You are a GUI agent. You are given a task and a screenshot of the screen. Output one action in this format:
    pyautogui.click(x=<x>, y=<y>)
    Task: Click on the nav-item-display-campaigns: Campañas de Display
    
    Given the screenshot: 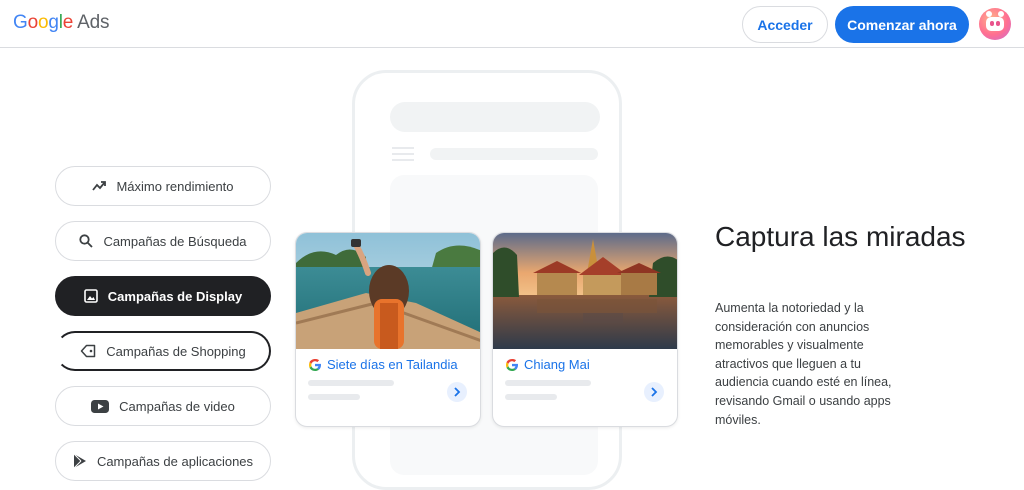 What is the action you would take?
    pyautogui.click(x=163, y=296)
    